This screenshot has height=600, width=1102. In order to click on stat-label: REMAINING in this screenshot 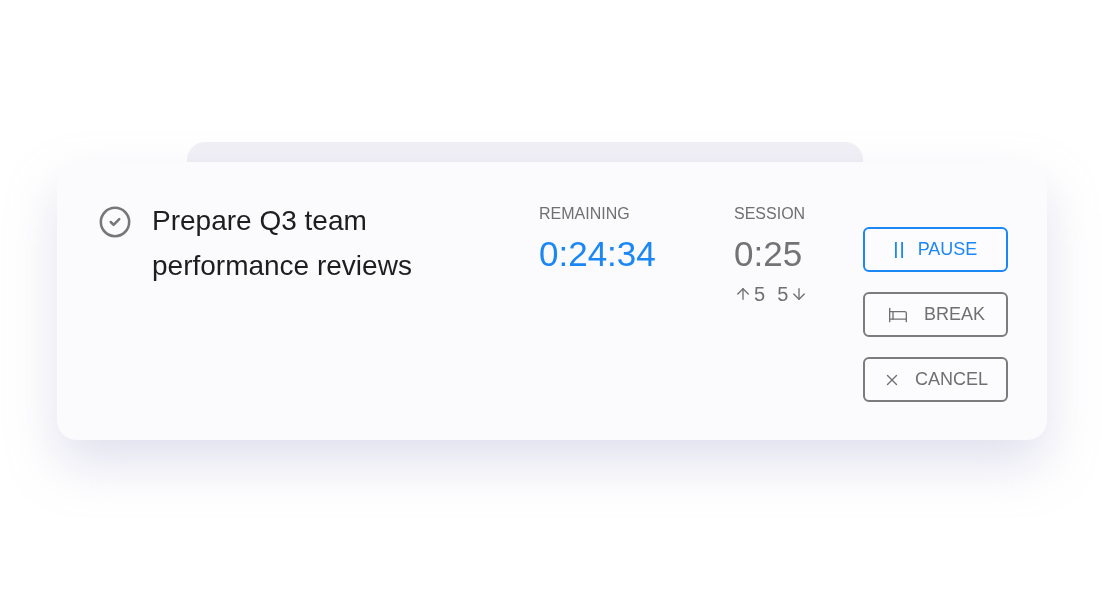, I will do `click(585, 214)`.